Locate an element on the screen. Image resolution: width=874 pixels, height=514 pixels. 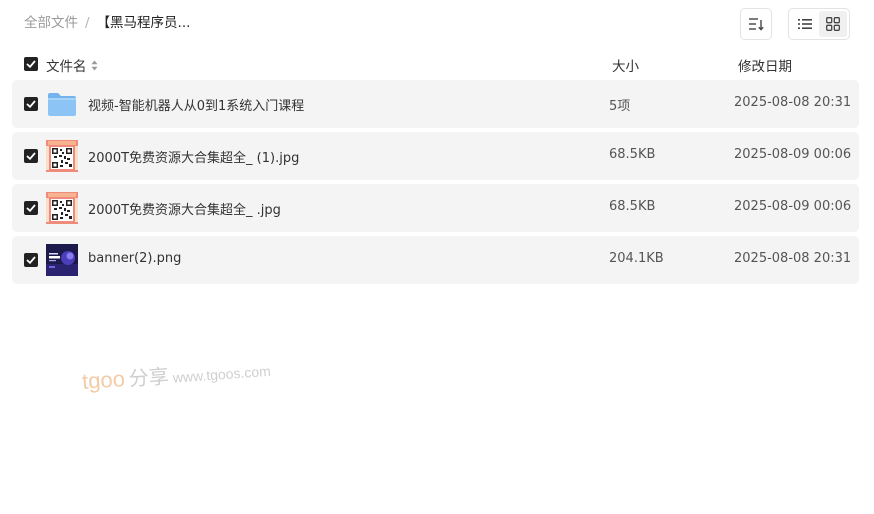
file-name: 视频-智能机器人从0到1系统入门课程 is located at coordinates (196, 104).